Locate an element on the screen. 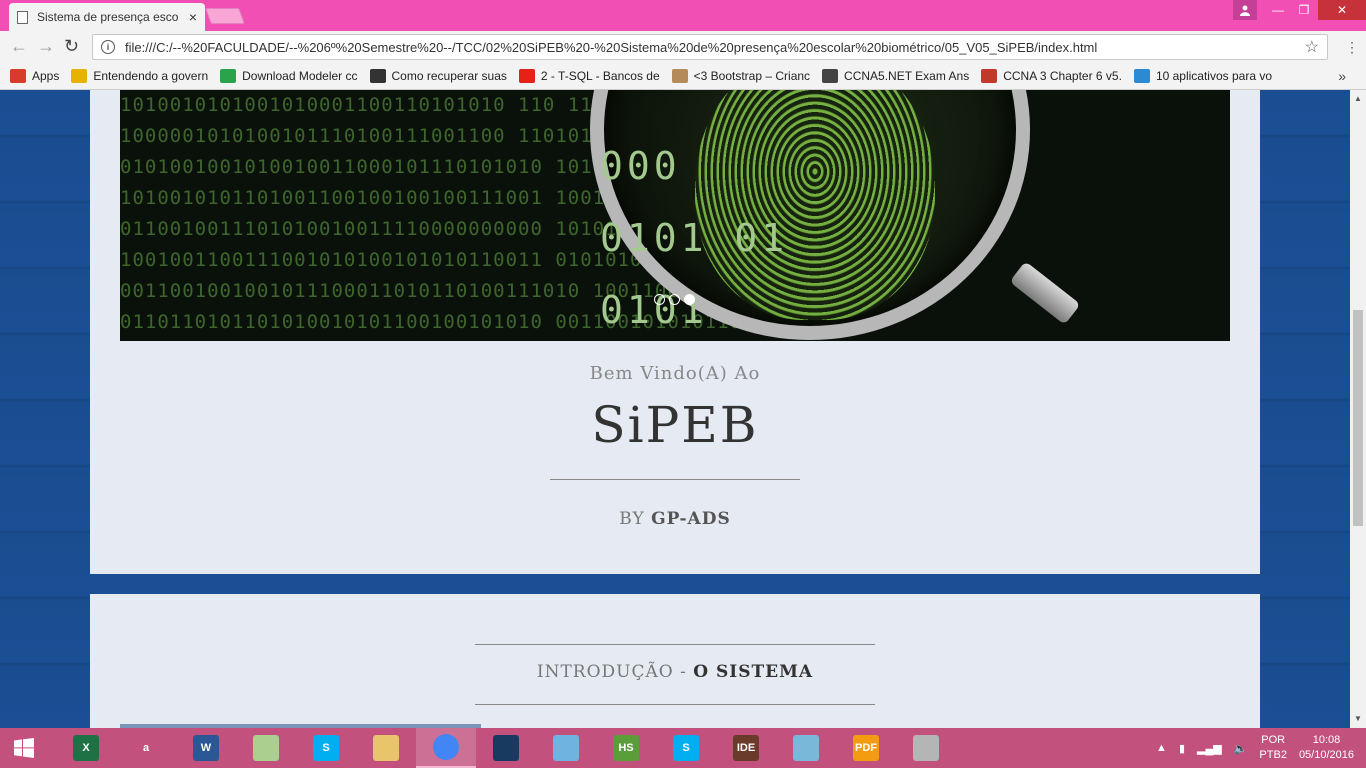 The width and height of the screenshot is (1366, 768). close-window-button: ✕ is located at coordinates (1342, 10).